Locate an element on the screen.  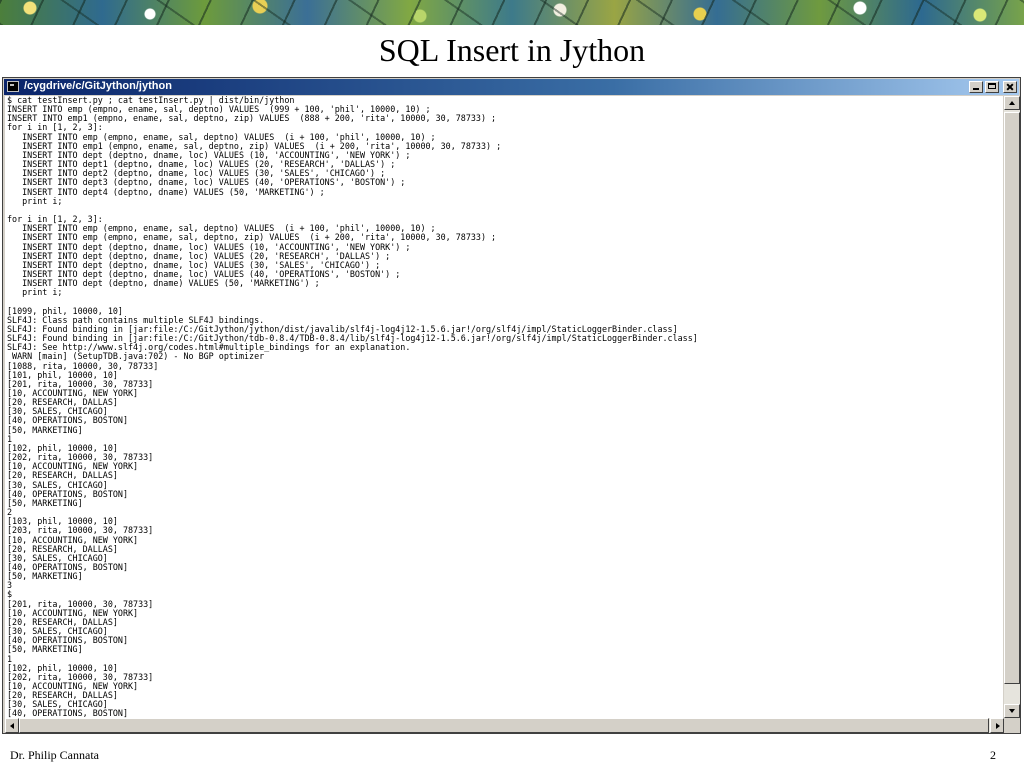
terminal-line: [203, rita, 10000, 30, 78733] is located at coordinates (80, 530).